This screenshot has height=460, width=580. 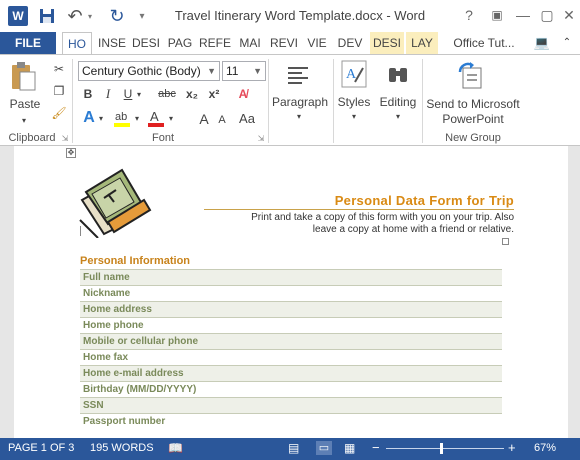 What do you see at coordinates (545, 448) in the screenshot?
I see `zoom-level: 67%` at bounding box center [545, 448].